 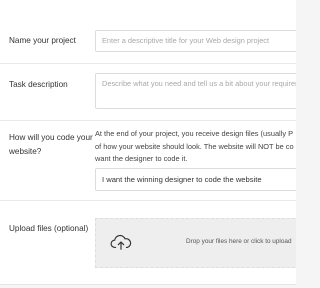 What do you see at coordinates (51, 144) in the screenshot?
I see `code-website-label: How will you code your website?` at bounding box center [51, 144].